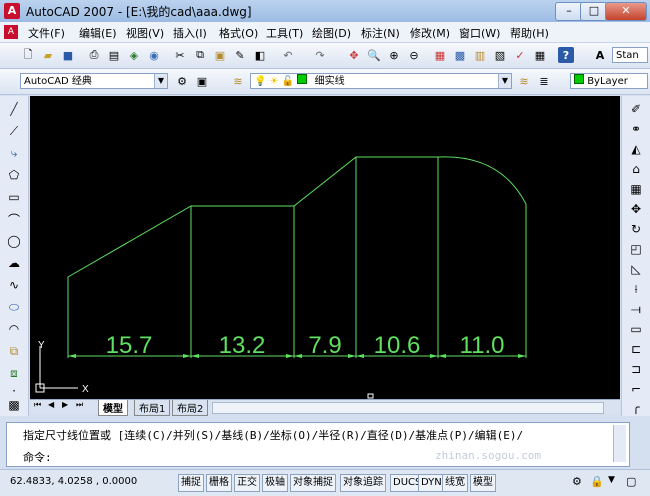 This screenshot has height=496, width=650. I want to click on help-icon: ?, so click(566, 55).